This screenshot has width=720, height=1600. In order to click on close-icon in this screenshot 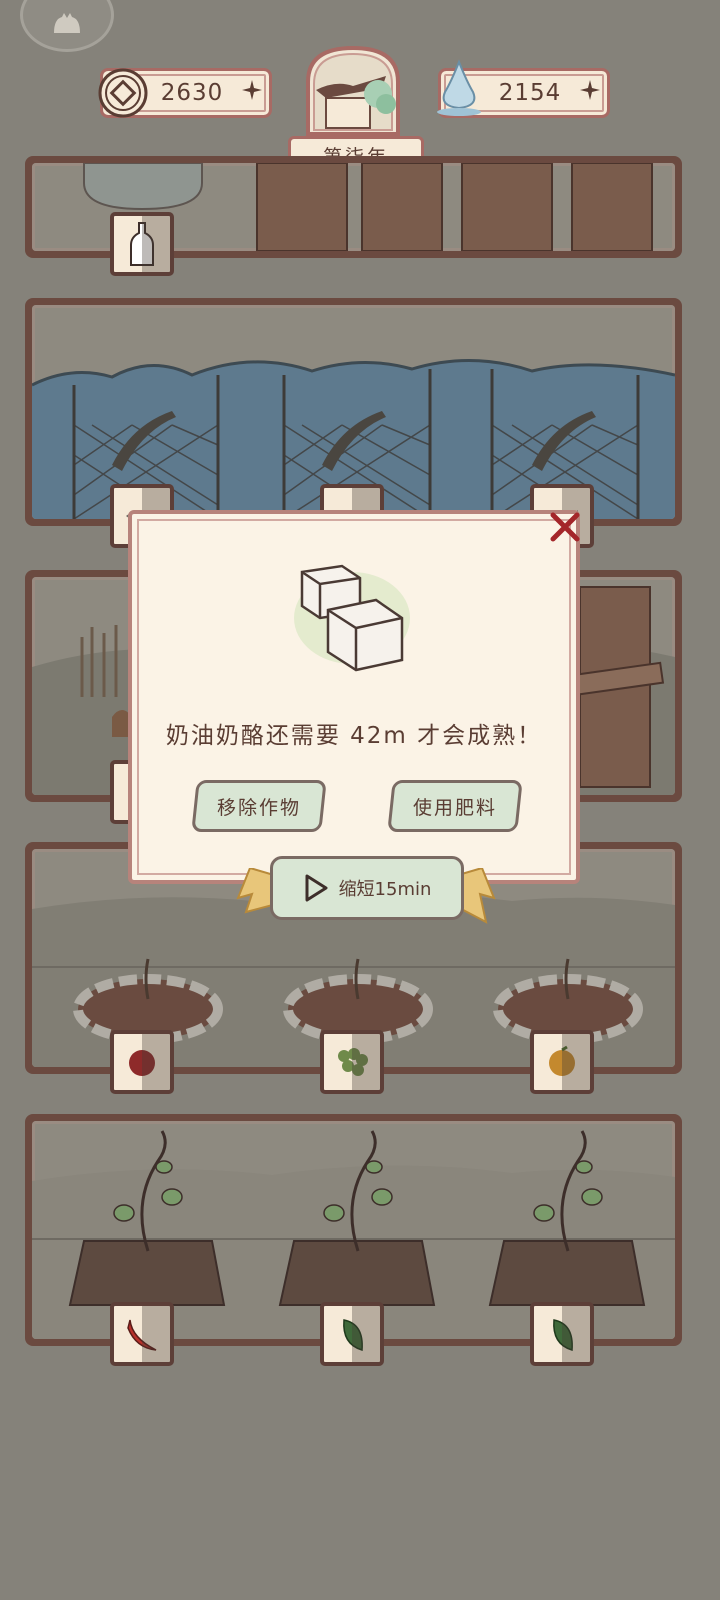, I will do `click(565, 527)`.